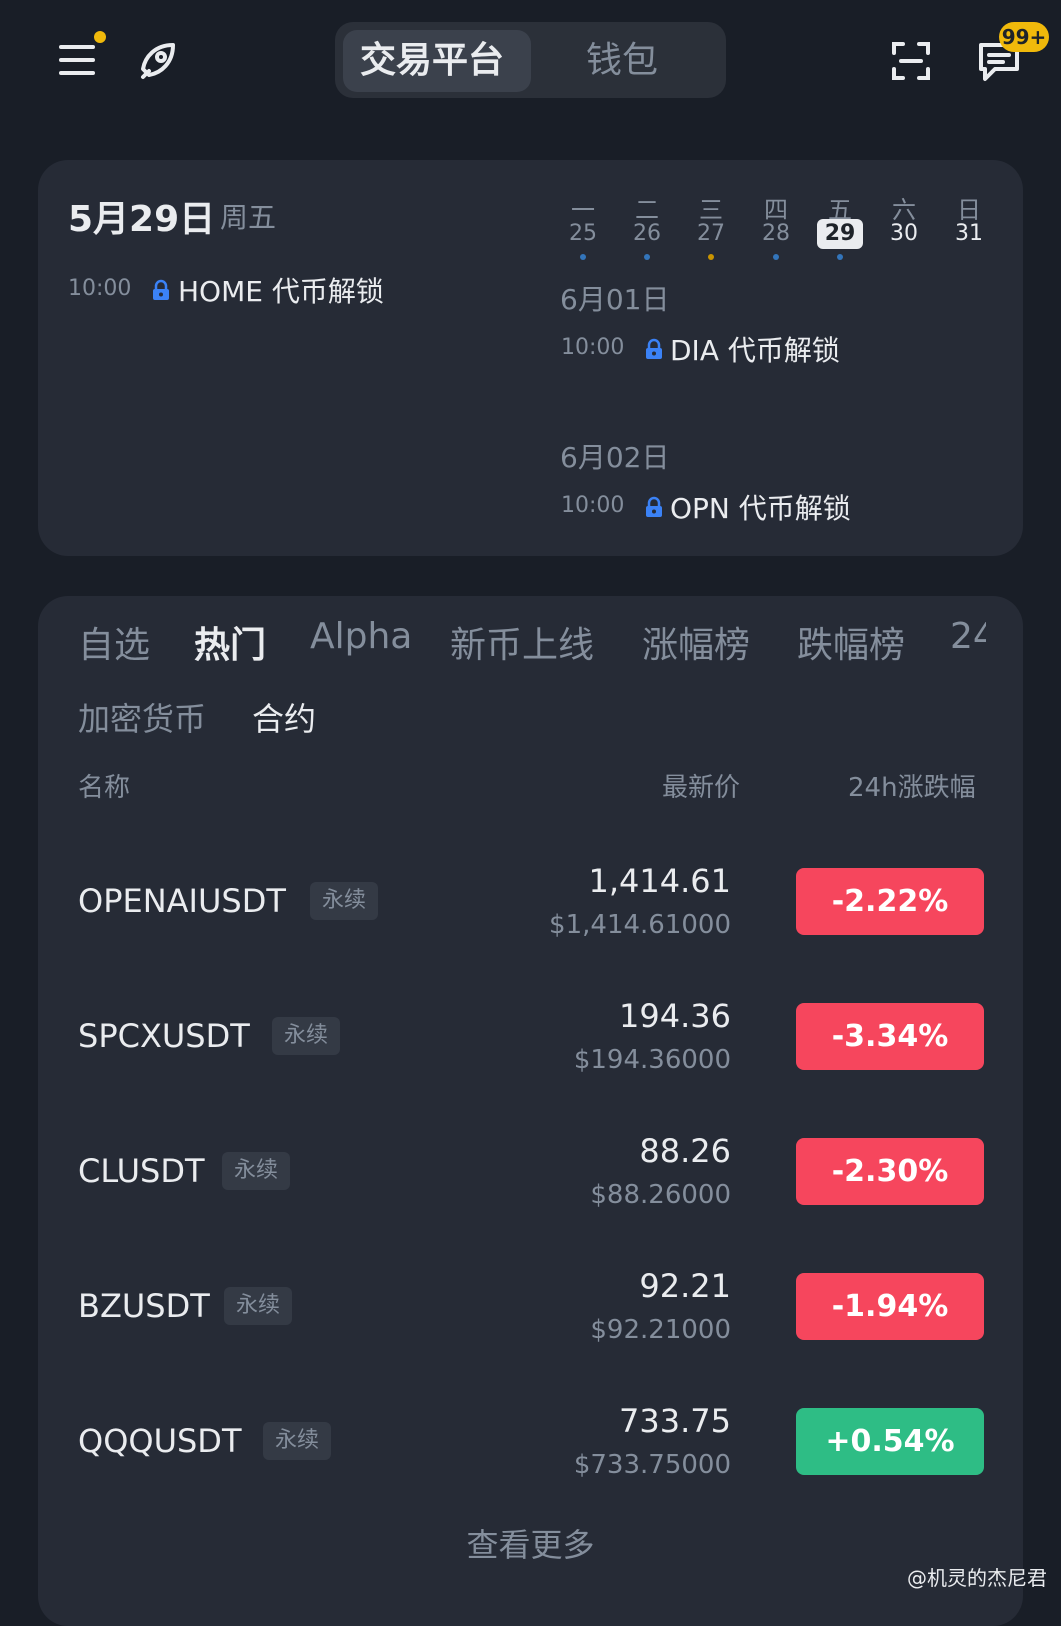 Image resolution: width=1061 pixels, height=1626 pixels. Describe the element at coordinates (890, 1441) in the screenshot. I see `change-badge: +0.54%` at that location.